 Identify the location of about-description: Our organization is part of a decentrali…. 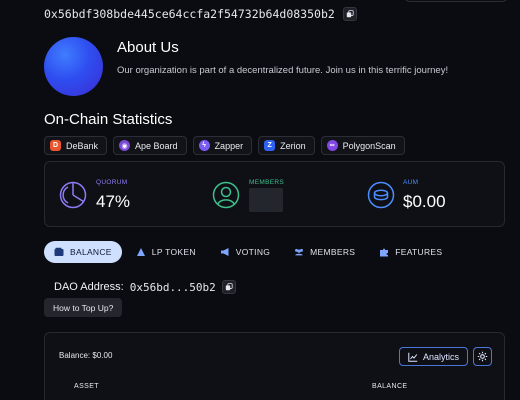
(283, 70).